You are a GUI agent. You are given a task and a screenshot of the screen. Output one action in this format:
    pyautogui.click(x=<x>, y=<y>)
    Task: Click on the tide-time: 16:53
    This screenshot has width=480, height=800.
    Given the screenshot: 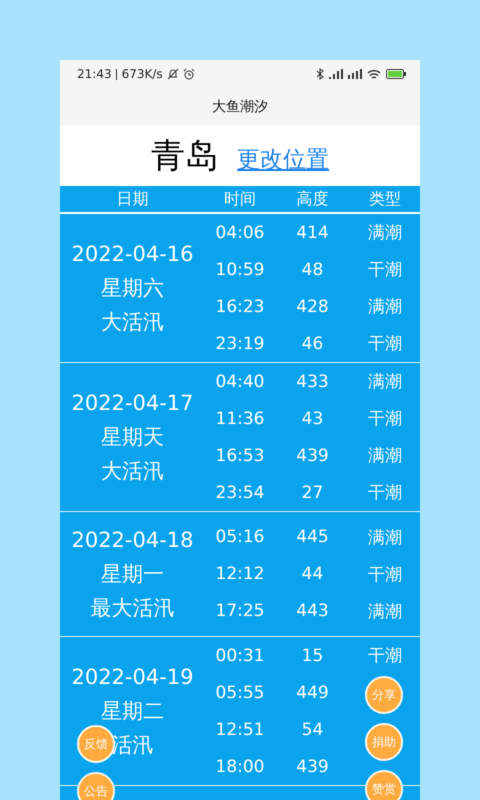 What is the action you would take?
    pyautogui.click(x=240, y=456)
    